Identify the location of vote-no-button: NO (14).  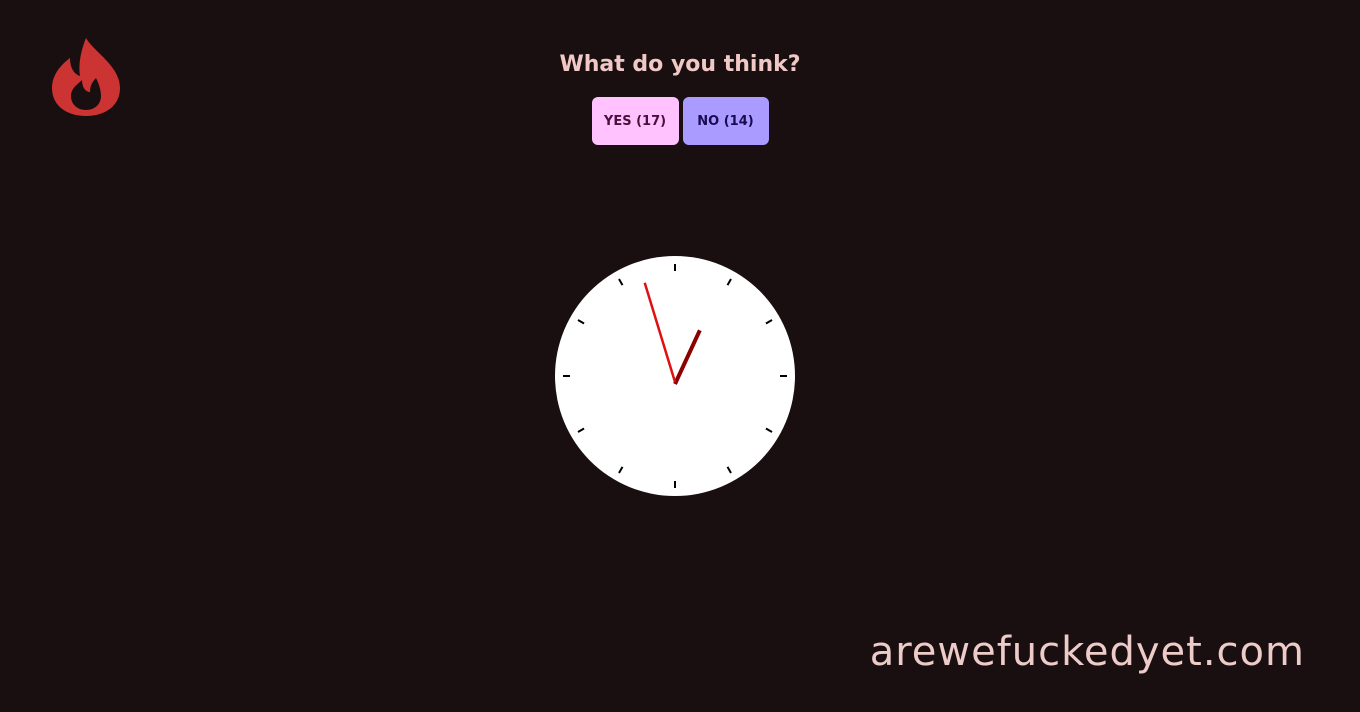
(725, 121).